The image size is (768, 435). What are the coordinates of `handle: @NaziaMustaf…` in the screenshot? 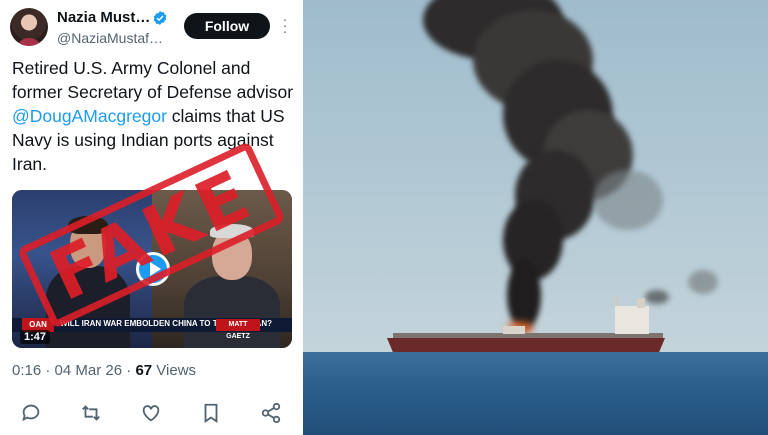 It's located at (124, 38).